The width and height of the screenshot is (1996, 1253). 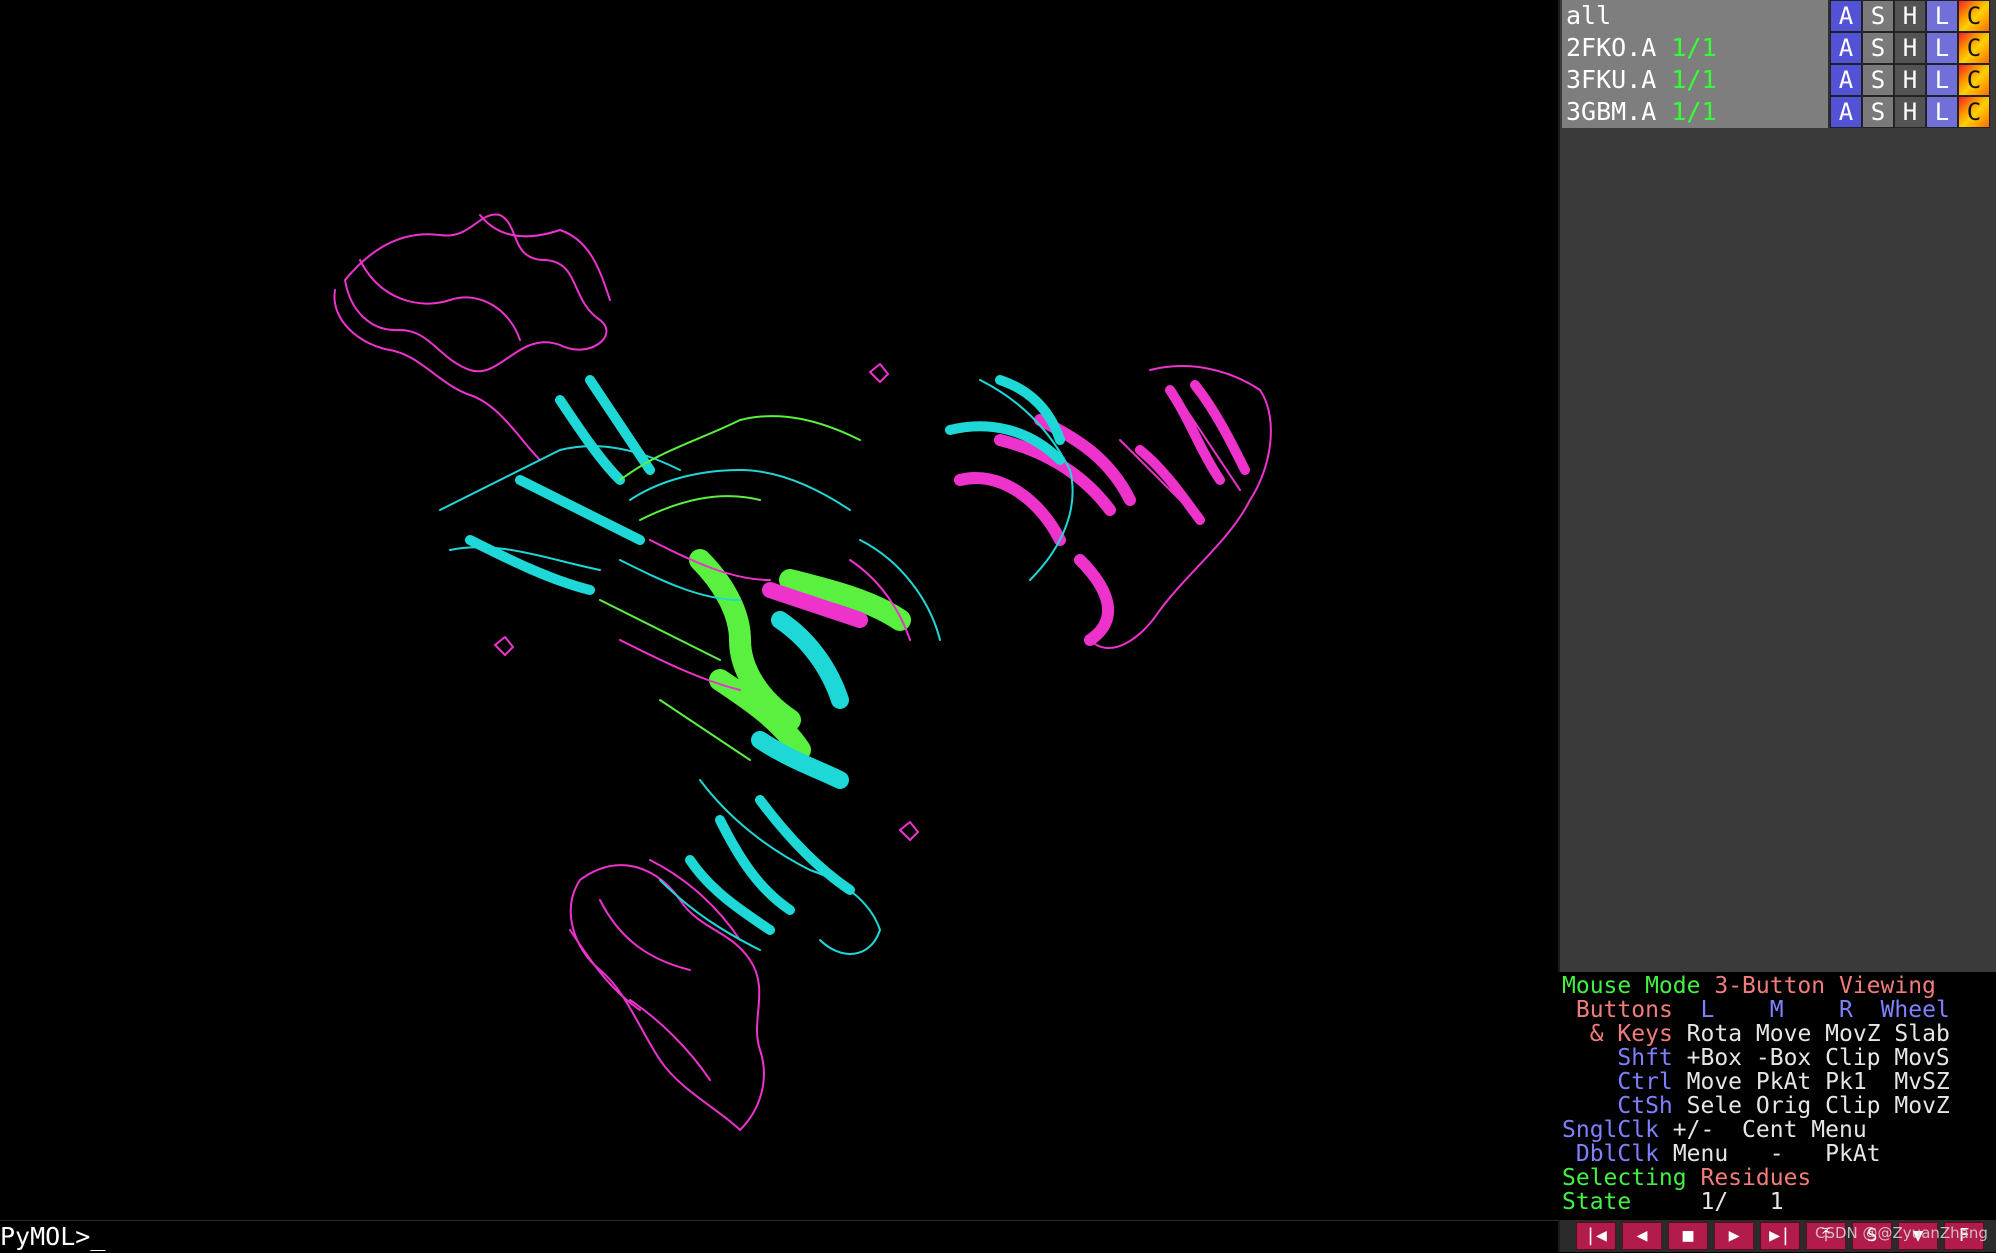 What do you see at coordinates (800, 655) in the screenshot?
I see `green-helix-core` at bounding box center [800, 655].